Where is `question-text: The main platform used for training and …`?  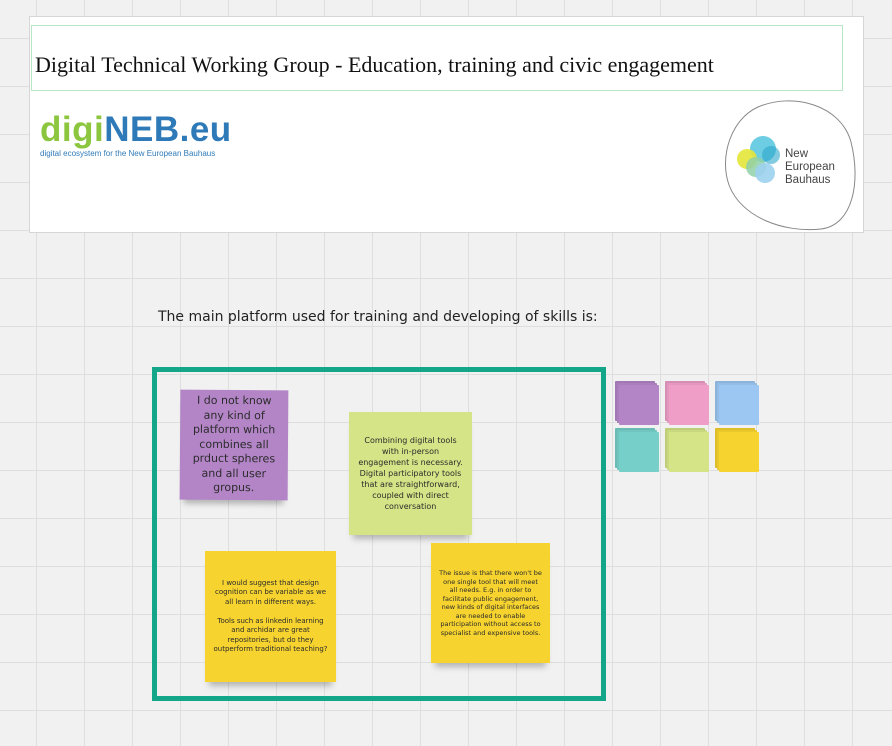
question-text: The main platform used for training and … is located at coordinates (378, 317).